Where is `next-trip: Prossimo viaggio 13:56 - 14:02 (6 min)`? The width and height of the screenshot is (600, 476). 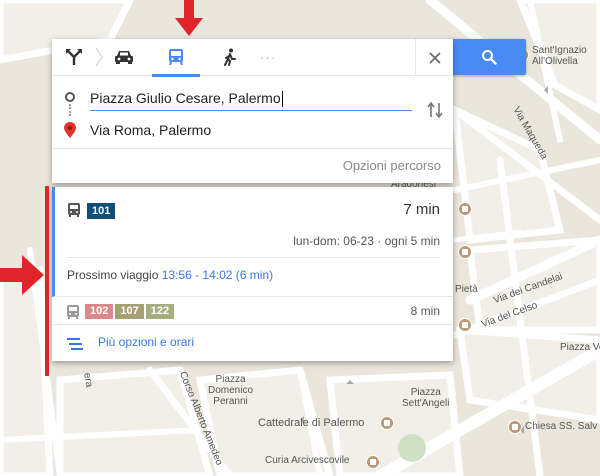
next-trip: Prossimo viaggio 13:56 - 14:02 (6 min) is located at coordinates (170, 275).